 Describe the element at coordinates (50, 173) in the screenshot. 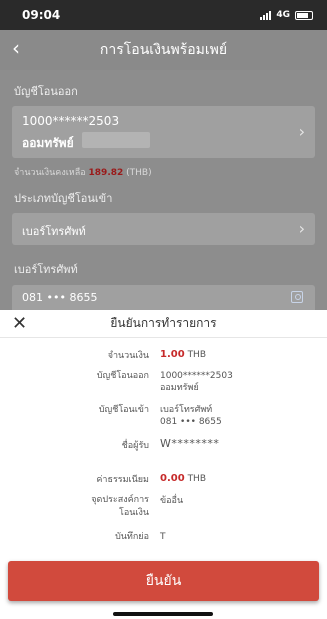

I see `balance-label: จำนวนเงินคงเหลือ` at that location.